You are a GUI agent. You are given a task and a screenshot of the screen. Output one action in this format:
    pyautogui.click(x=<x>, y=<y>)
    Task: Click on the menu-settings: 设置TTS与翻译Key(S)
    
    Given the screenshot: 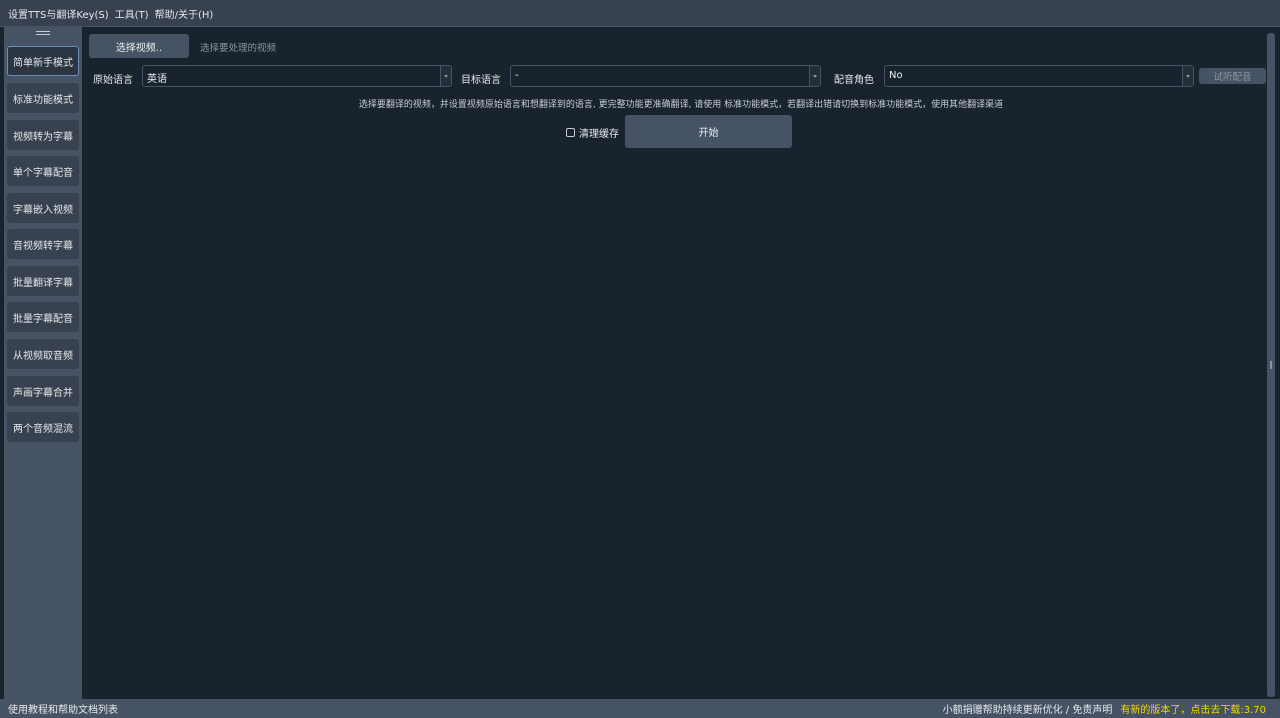 What is the action you would take?
    pyautogui.click(x=56, y=13)
    